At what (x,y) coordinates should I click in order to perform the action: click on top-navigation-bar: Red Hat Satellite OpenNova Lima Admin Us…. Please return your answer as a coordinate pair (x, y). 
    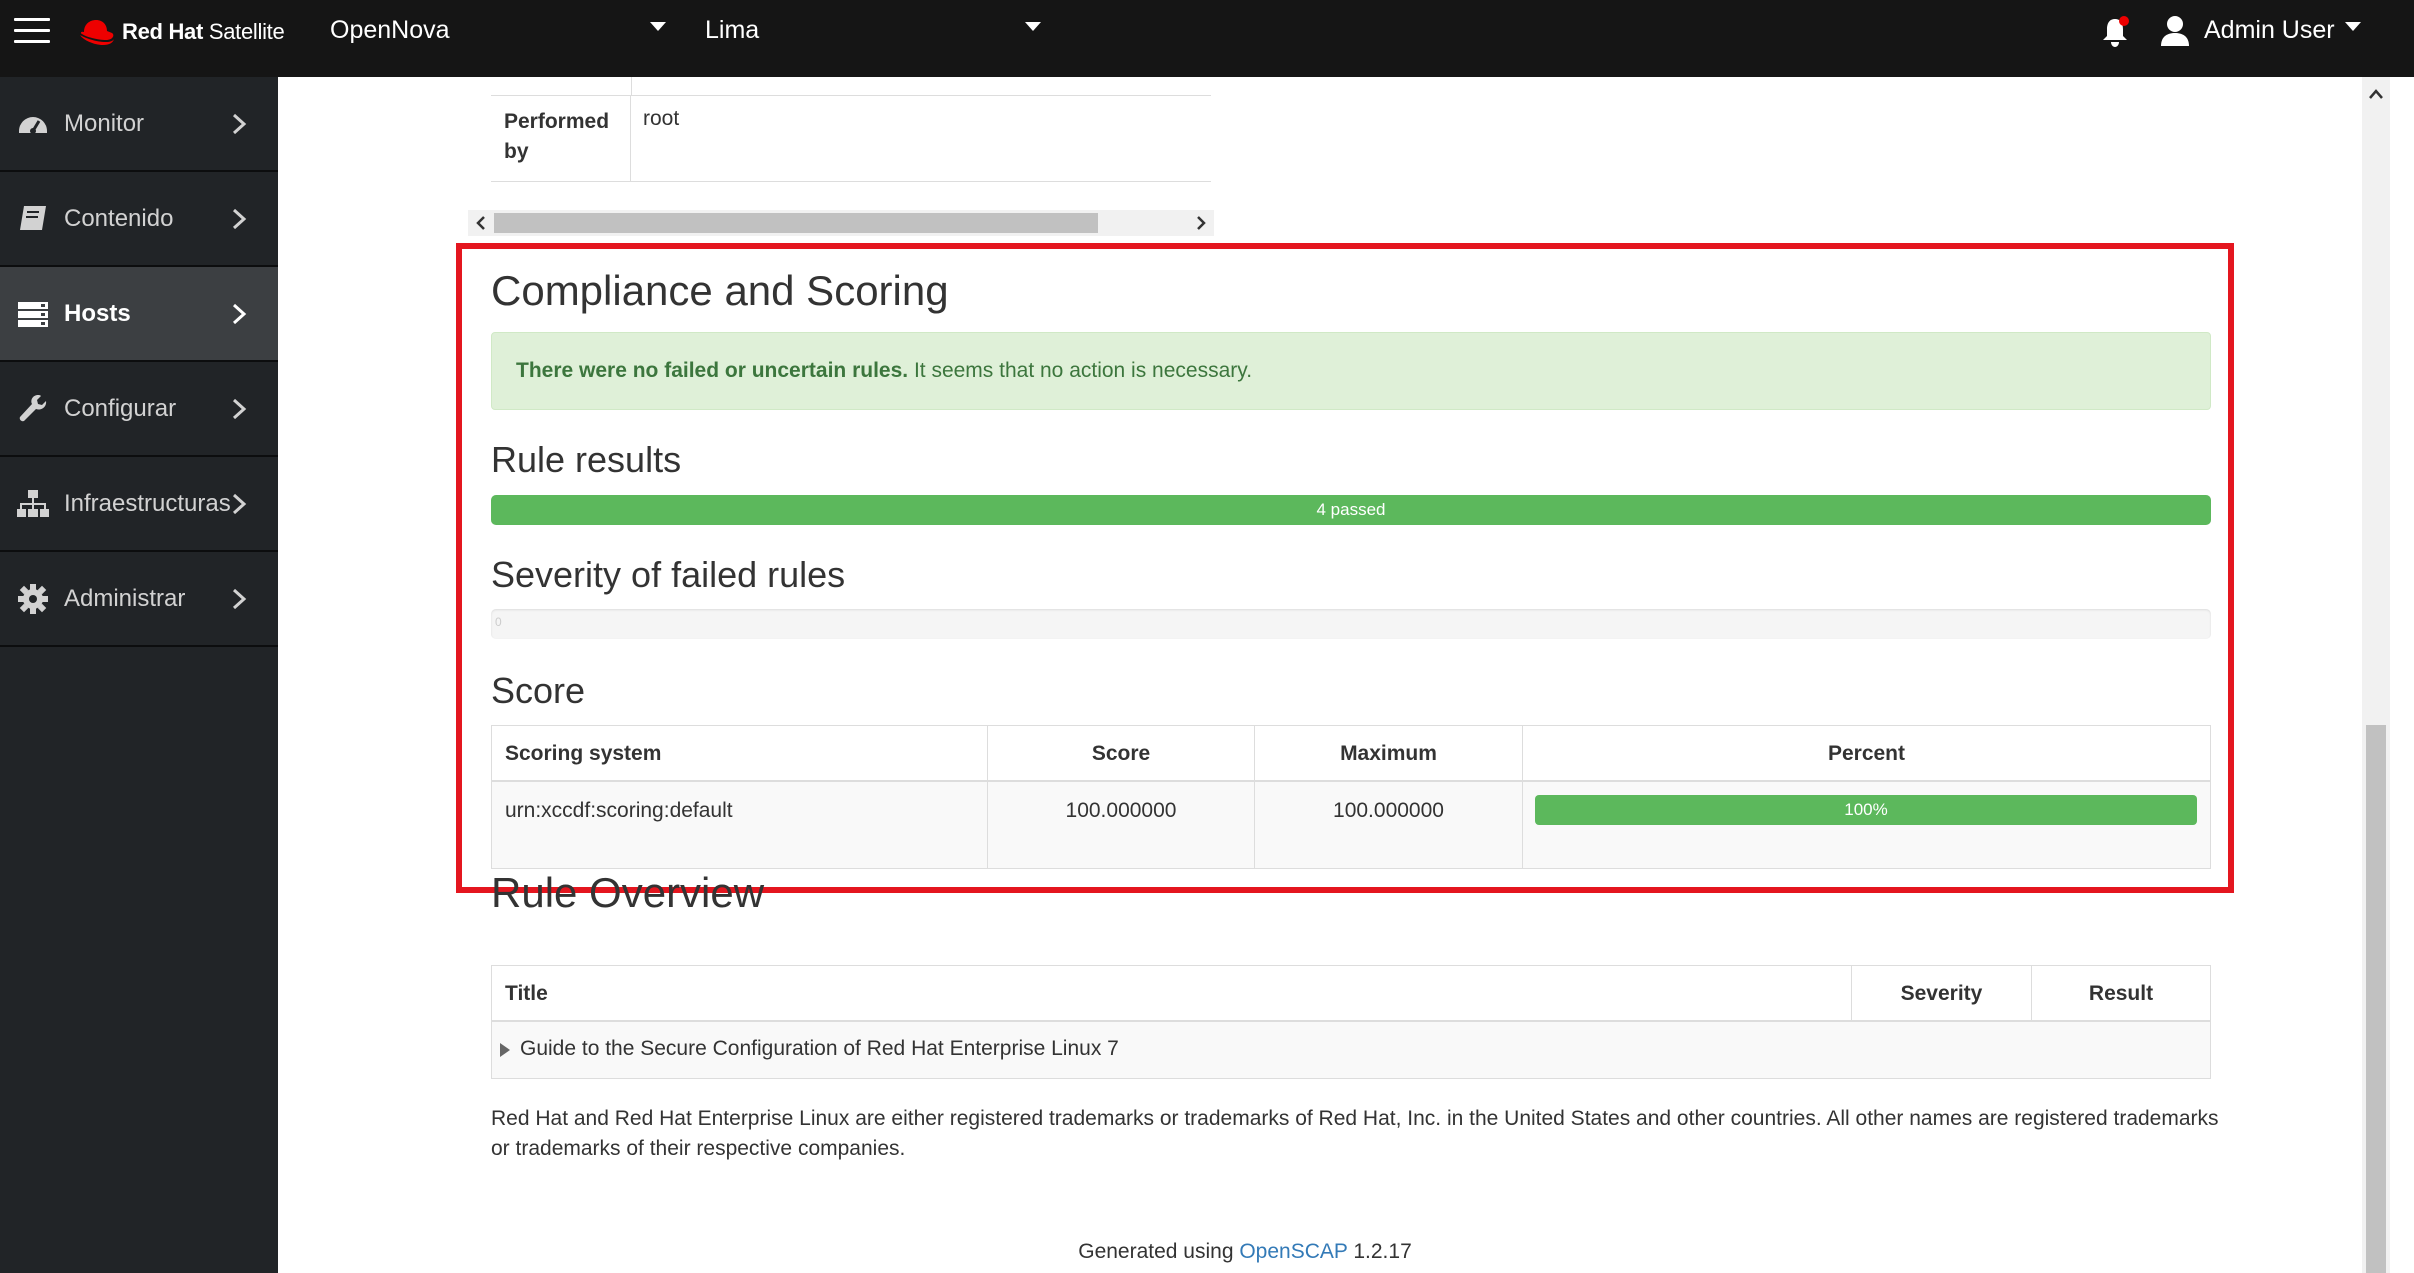
    Looking at the image, I should click on (1207, 38).